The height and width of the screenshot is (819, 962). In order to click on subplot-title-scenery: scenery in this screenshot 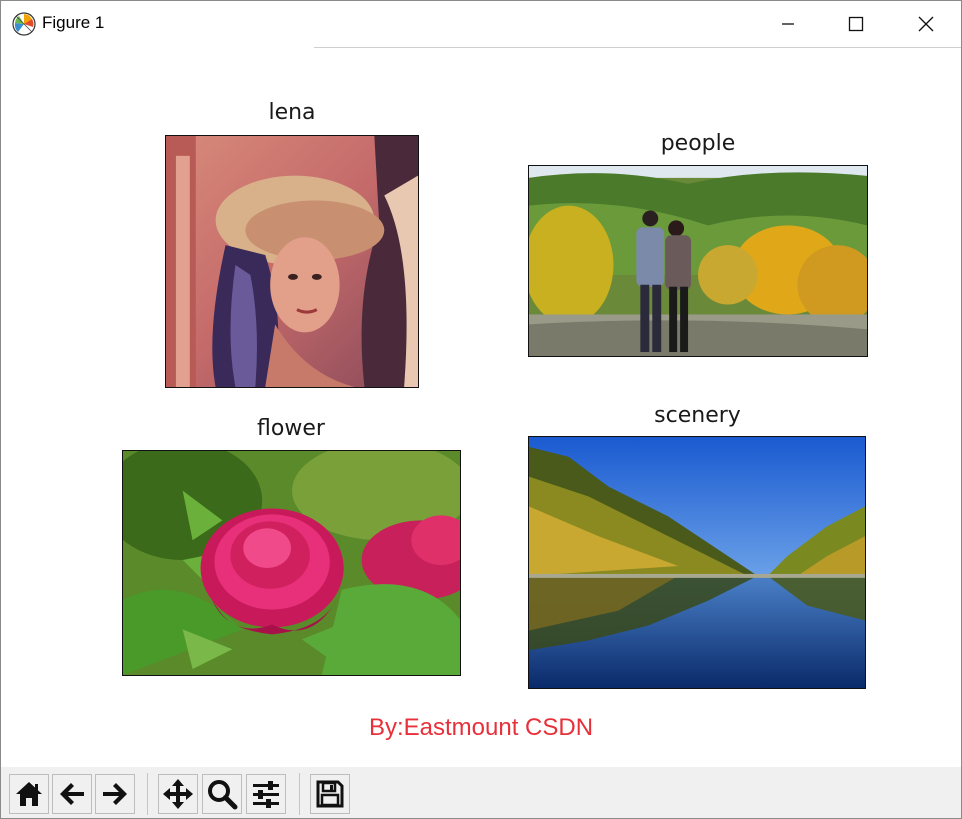, I will do `click(697, 415)`.